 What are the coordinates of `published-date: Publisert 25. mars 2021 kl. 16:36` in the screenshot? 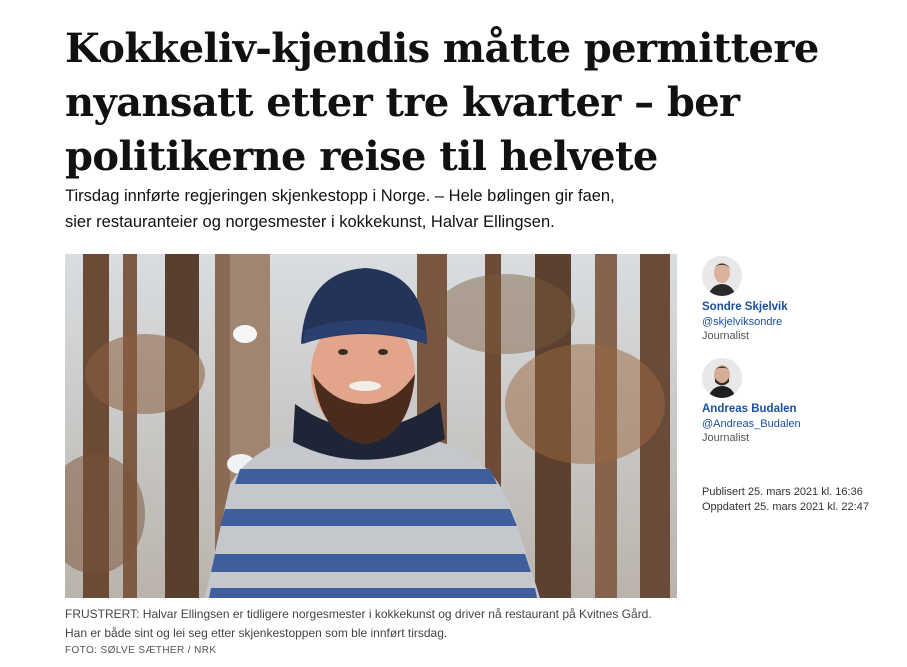 It's located at (782, 492).